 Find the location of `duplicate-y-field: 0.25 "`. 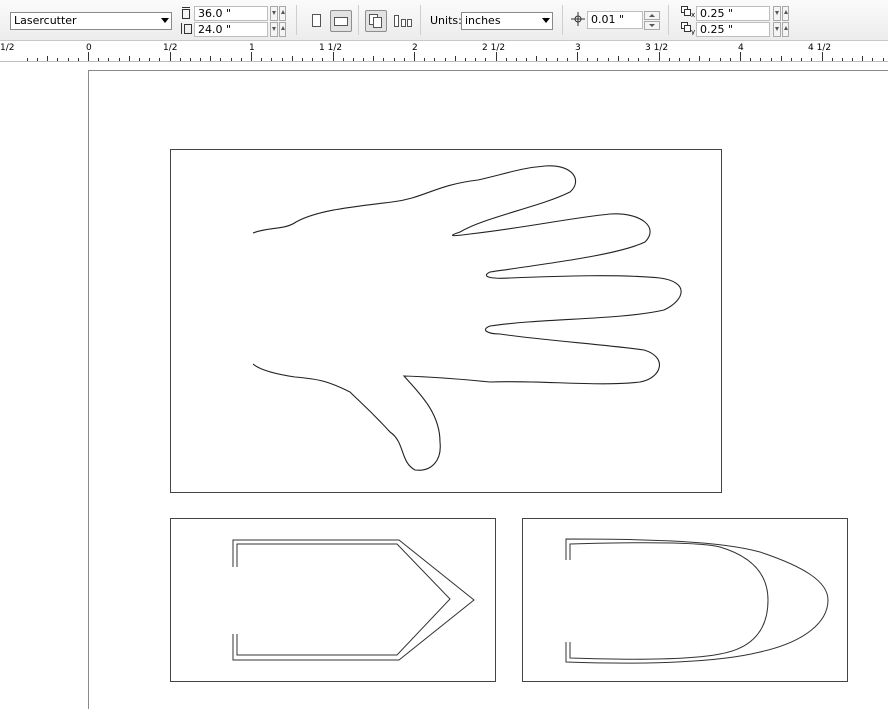

duplicate-y-field: 0.25 " is located at coordinates (733, 29).